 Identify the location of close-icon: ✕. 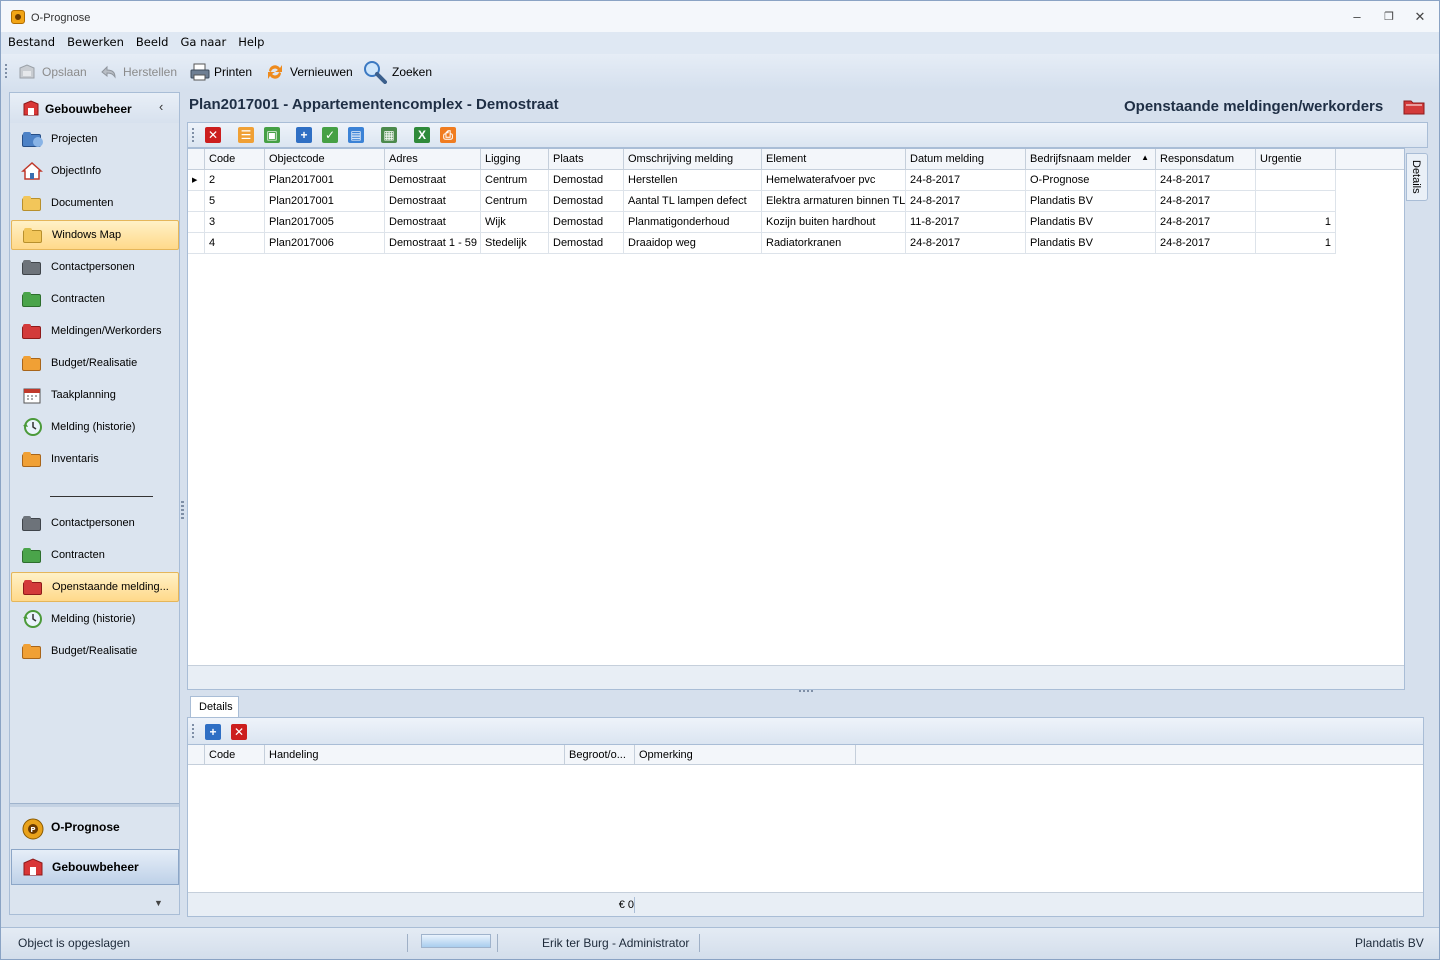
(1420, 17).